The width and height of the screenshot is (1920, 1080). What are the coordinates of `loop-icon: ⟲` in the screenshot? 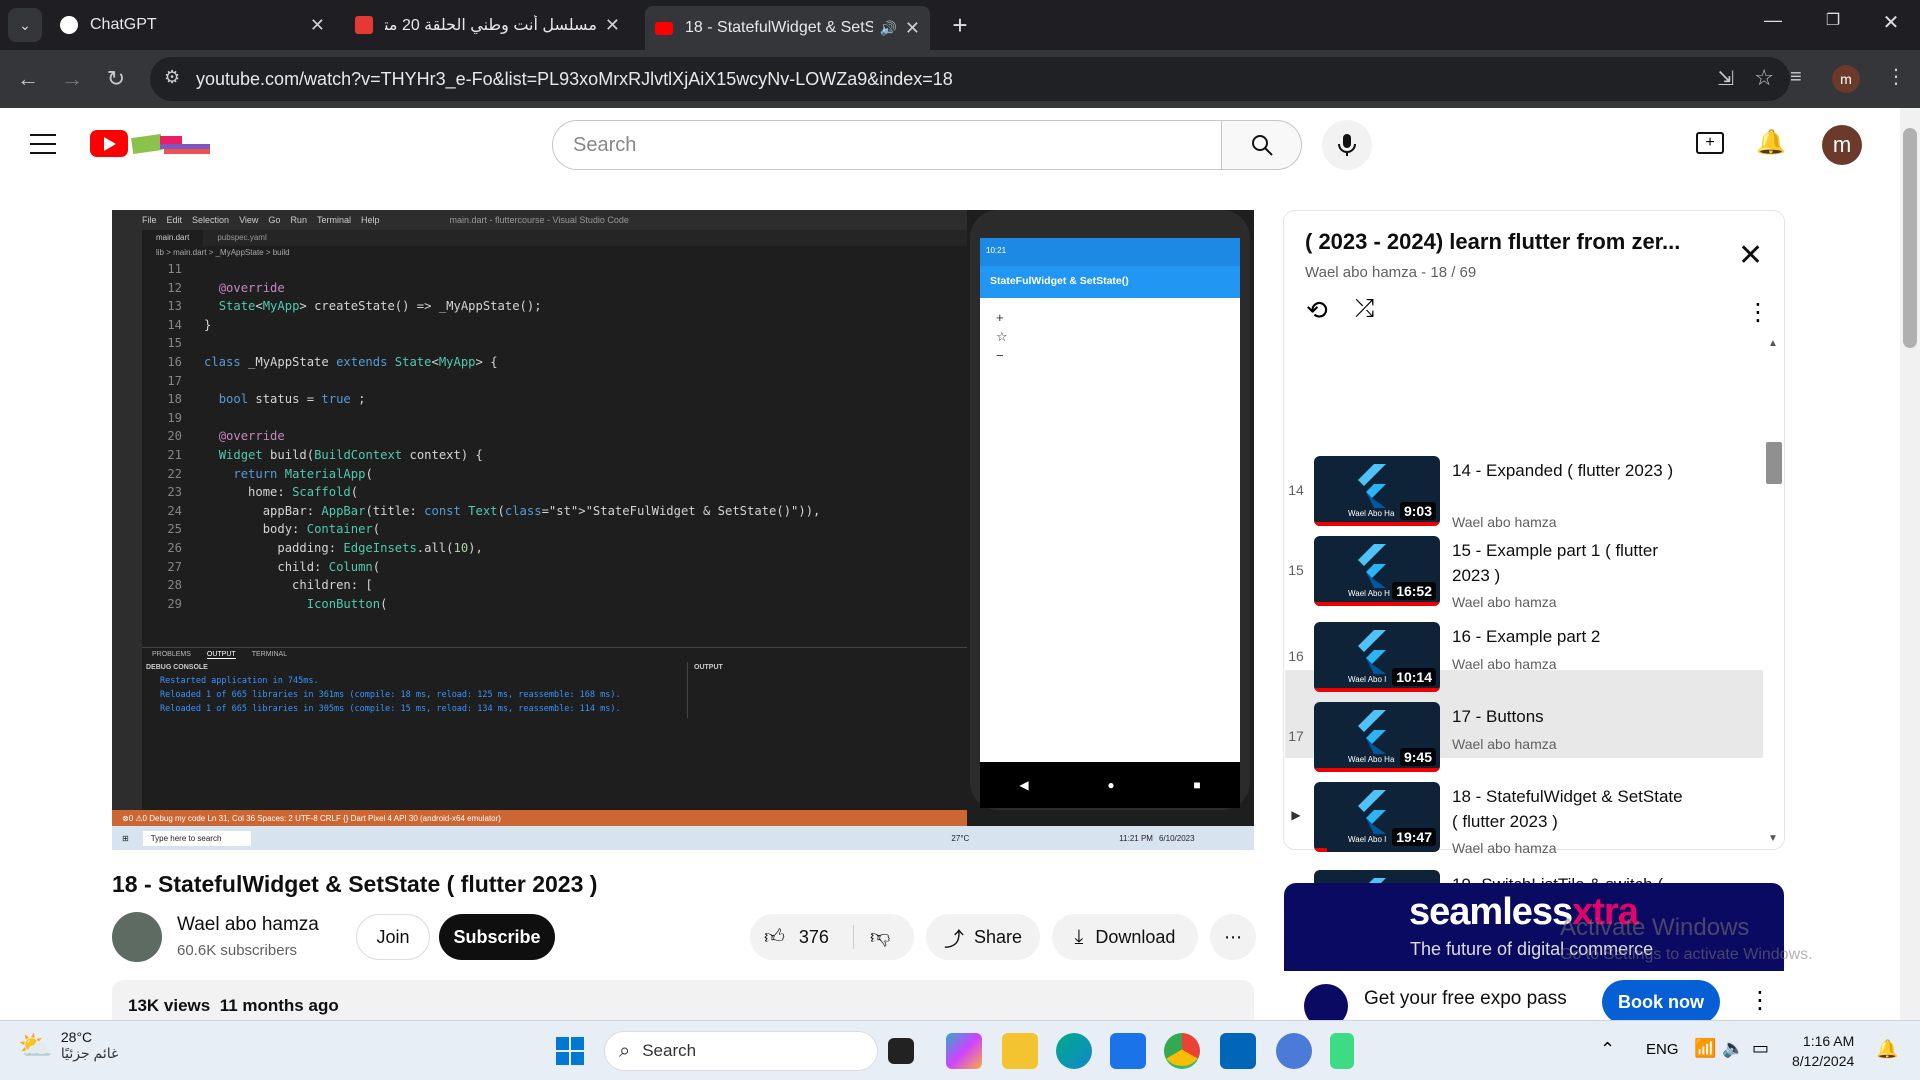 It's located at (1317, 310).